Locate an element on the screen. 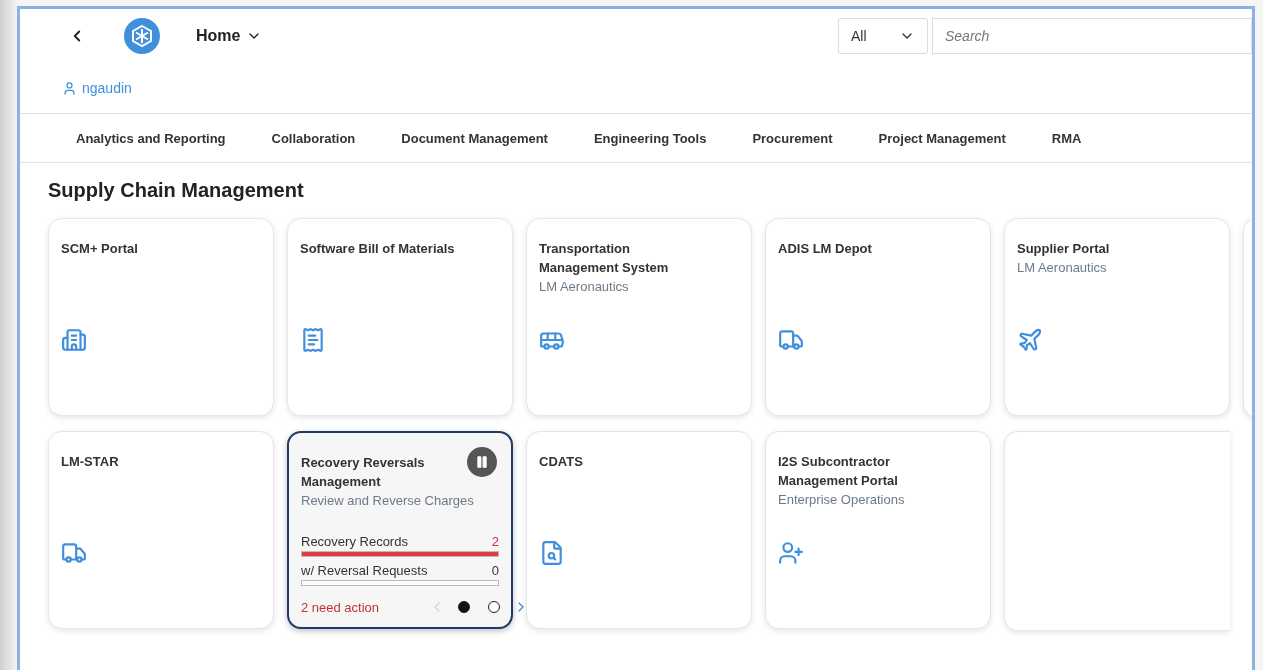  metric-value: 0 is located at coordinates (495, 570).